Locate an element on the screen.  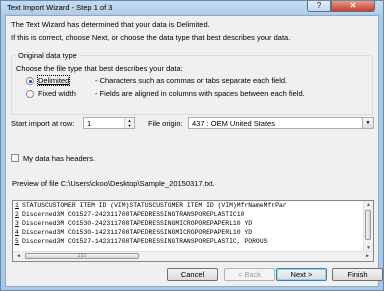
cancel-button: Cancel is located at coordinates (192, 274).